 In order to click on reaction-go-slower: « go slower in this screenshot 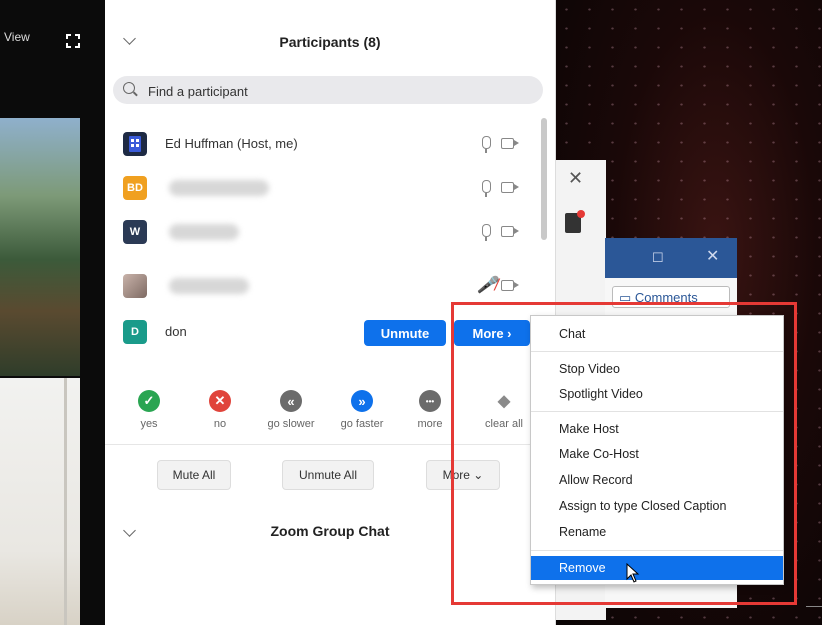, I will do `click(291, 410)`.